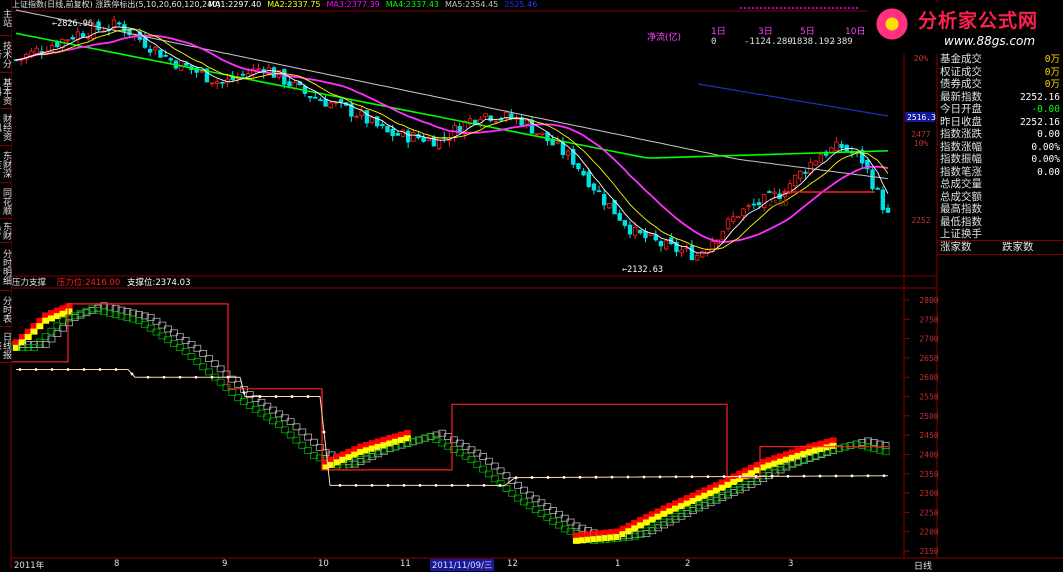 The image size is (1063, 572). I want to click on left-tab-7: 分时明细, so click(5, 267).